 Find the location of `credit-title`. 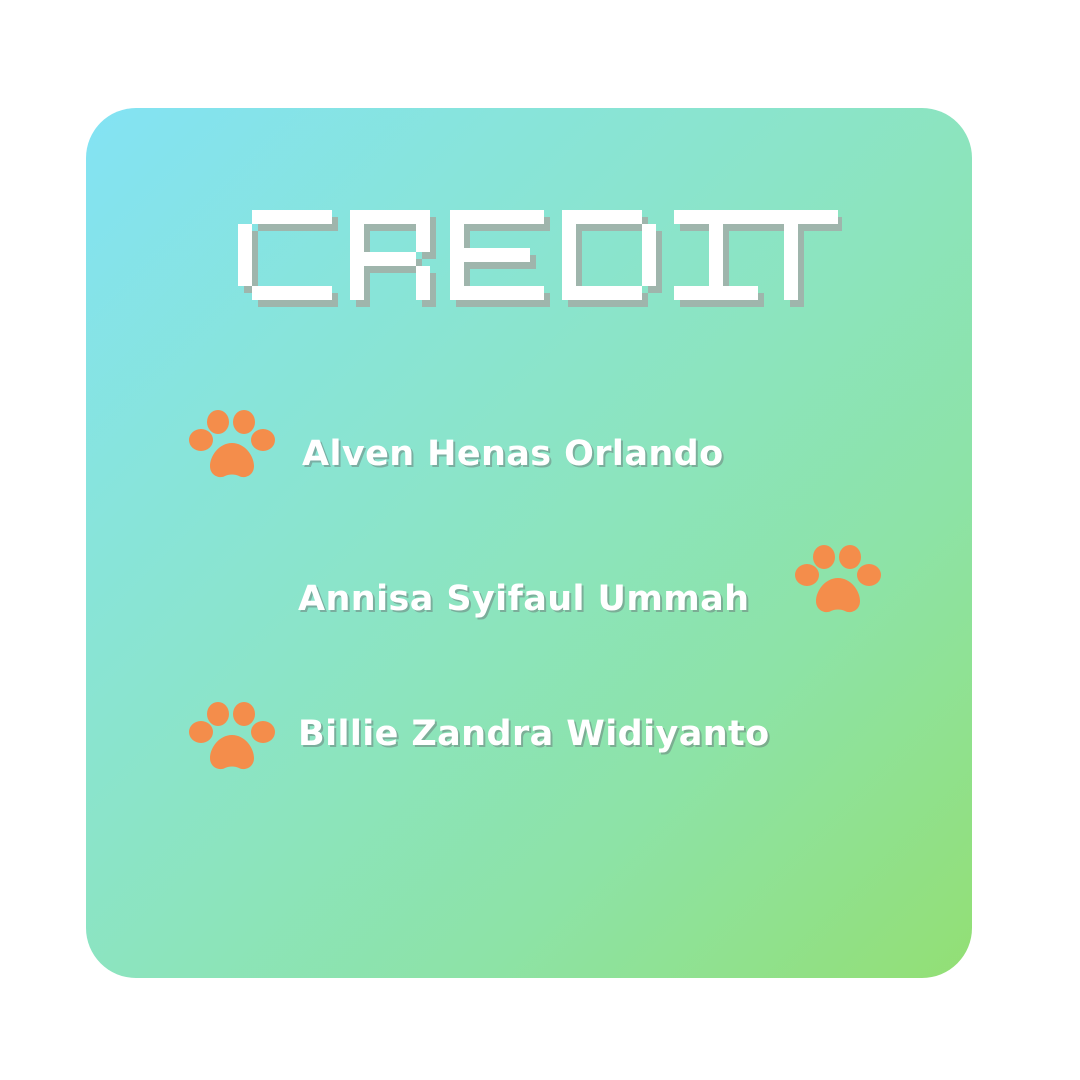

credit-title is located at coordinates (540, 260).